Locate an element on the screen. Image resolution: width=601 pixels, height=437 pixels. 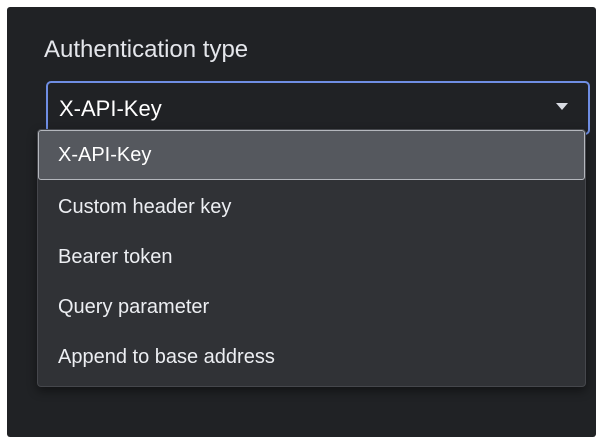
option-custom-header-key: Custom header key is located at coordinates (311, 207).